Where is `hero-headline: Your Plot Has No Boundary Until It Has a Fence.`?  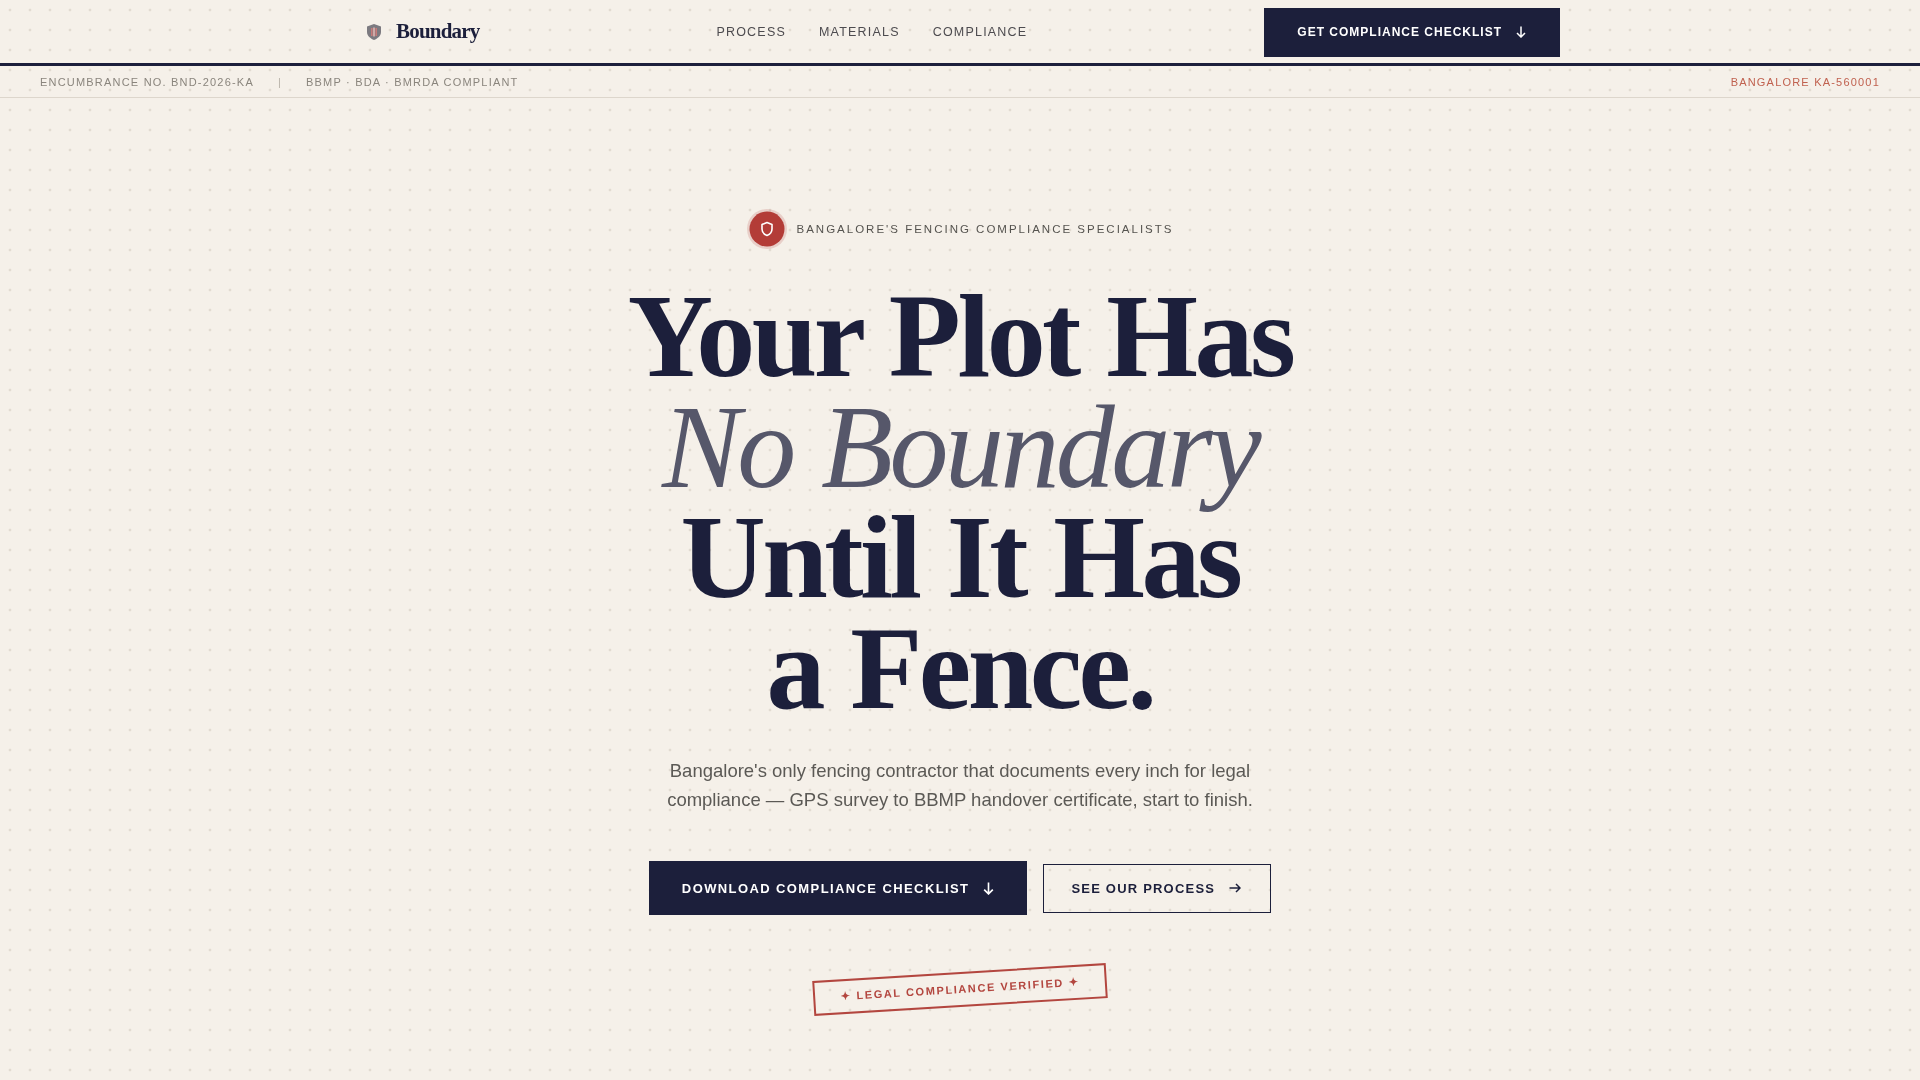 hero-headline: Your Plot Has No Boundary Until It Has a Fence. is located at coordinates (960, 503).